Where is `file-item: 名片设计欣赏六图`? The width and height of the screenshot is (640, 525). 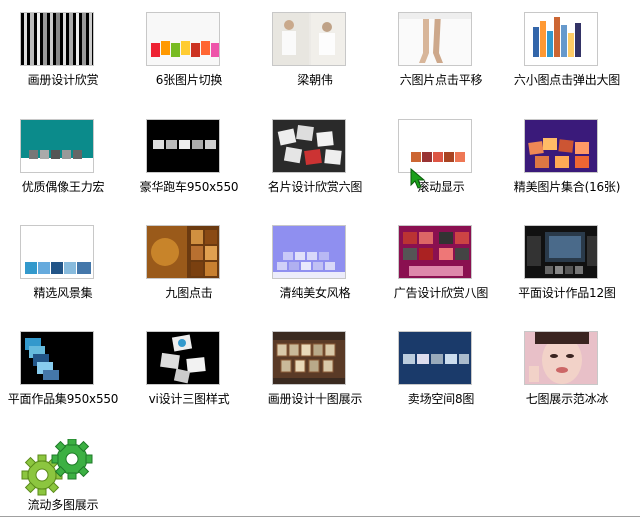
file-item: 名片设计欣赏六图 is located at coordinates (315, 157).